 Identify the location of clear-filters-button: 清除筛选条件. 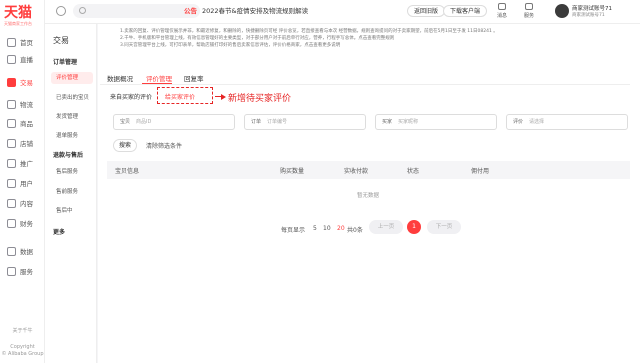
(164, 145).